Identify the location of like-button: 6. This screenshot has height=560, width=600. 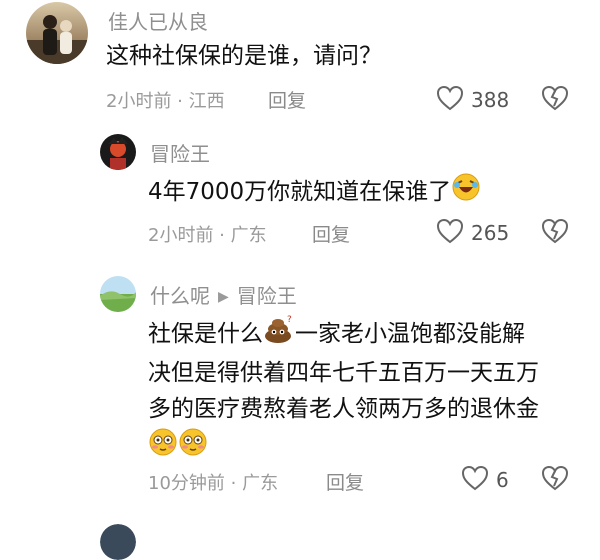
(484, 480).